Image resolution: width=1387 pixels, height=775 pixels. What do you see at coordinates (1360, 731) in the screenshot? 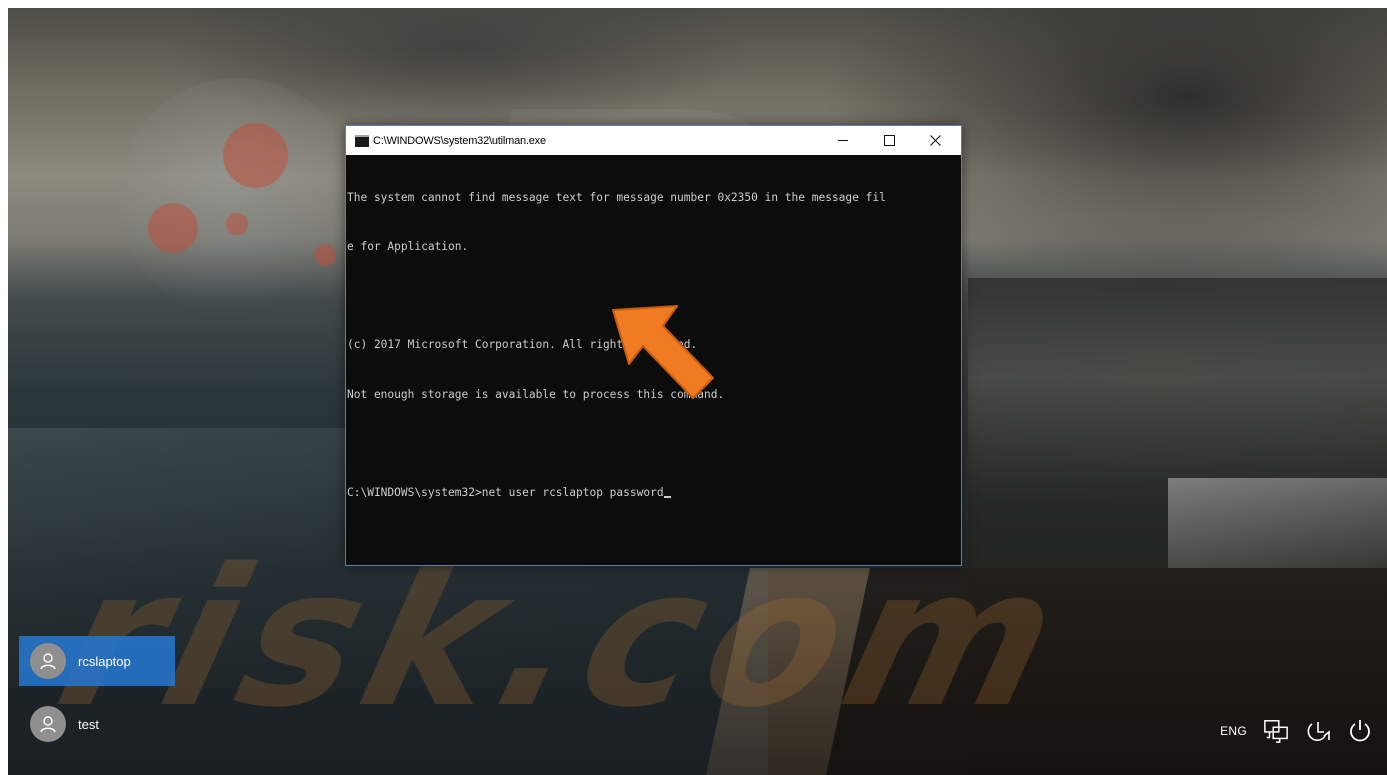
I see `power-icon` at bounding box center [1360, 731].